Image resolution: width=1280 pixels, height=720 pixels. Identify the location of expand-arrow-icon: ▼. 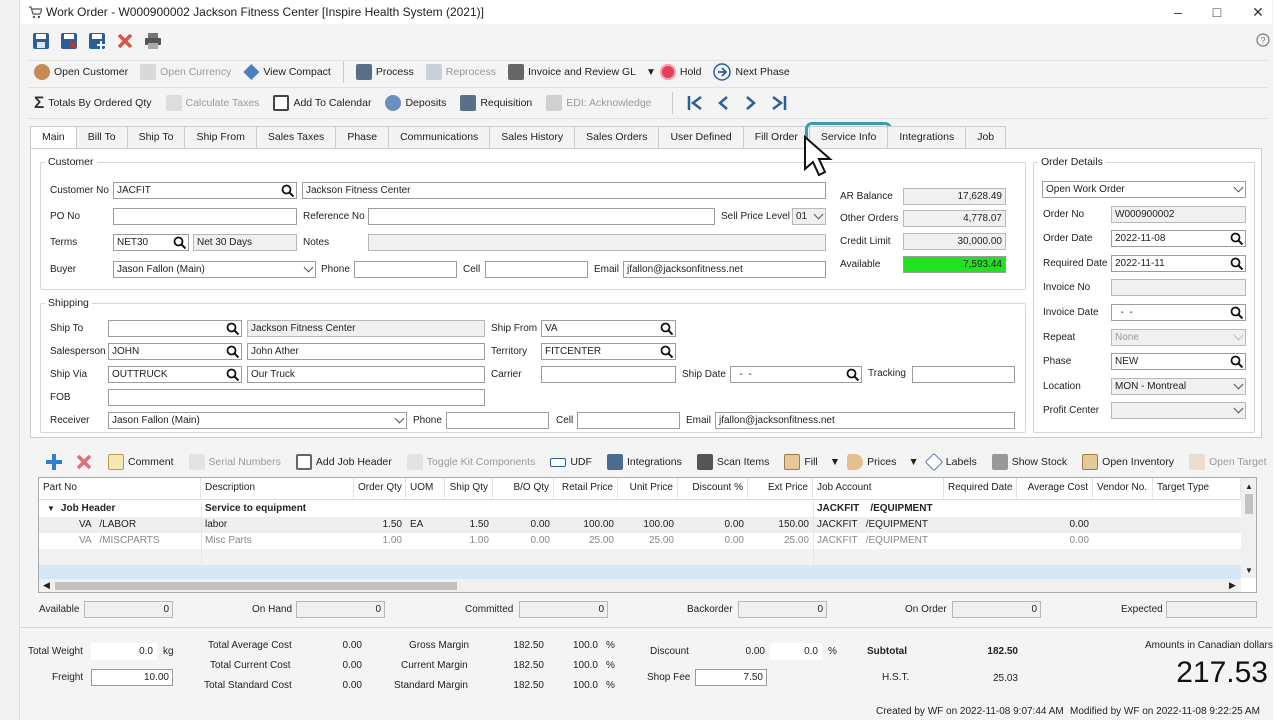
(51, 508).